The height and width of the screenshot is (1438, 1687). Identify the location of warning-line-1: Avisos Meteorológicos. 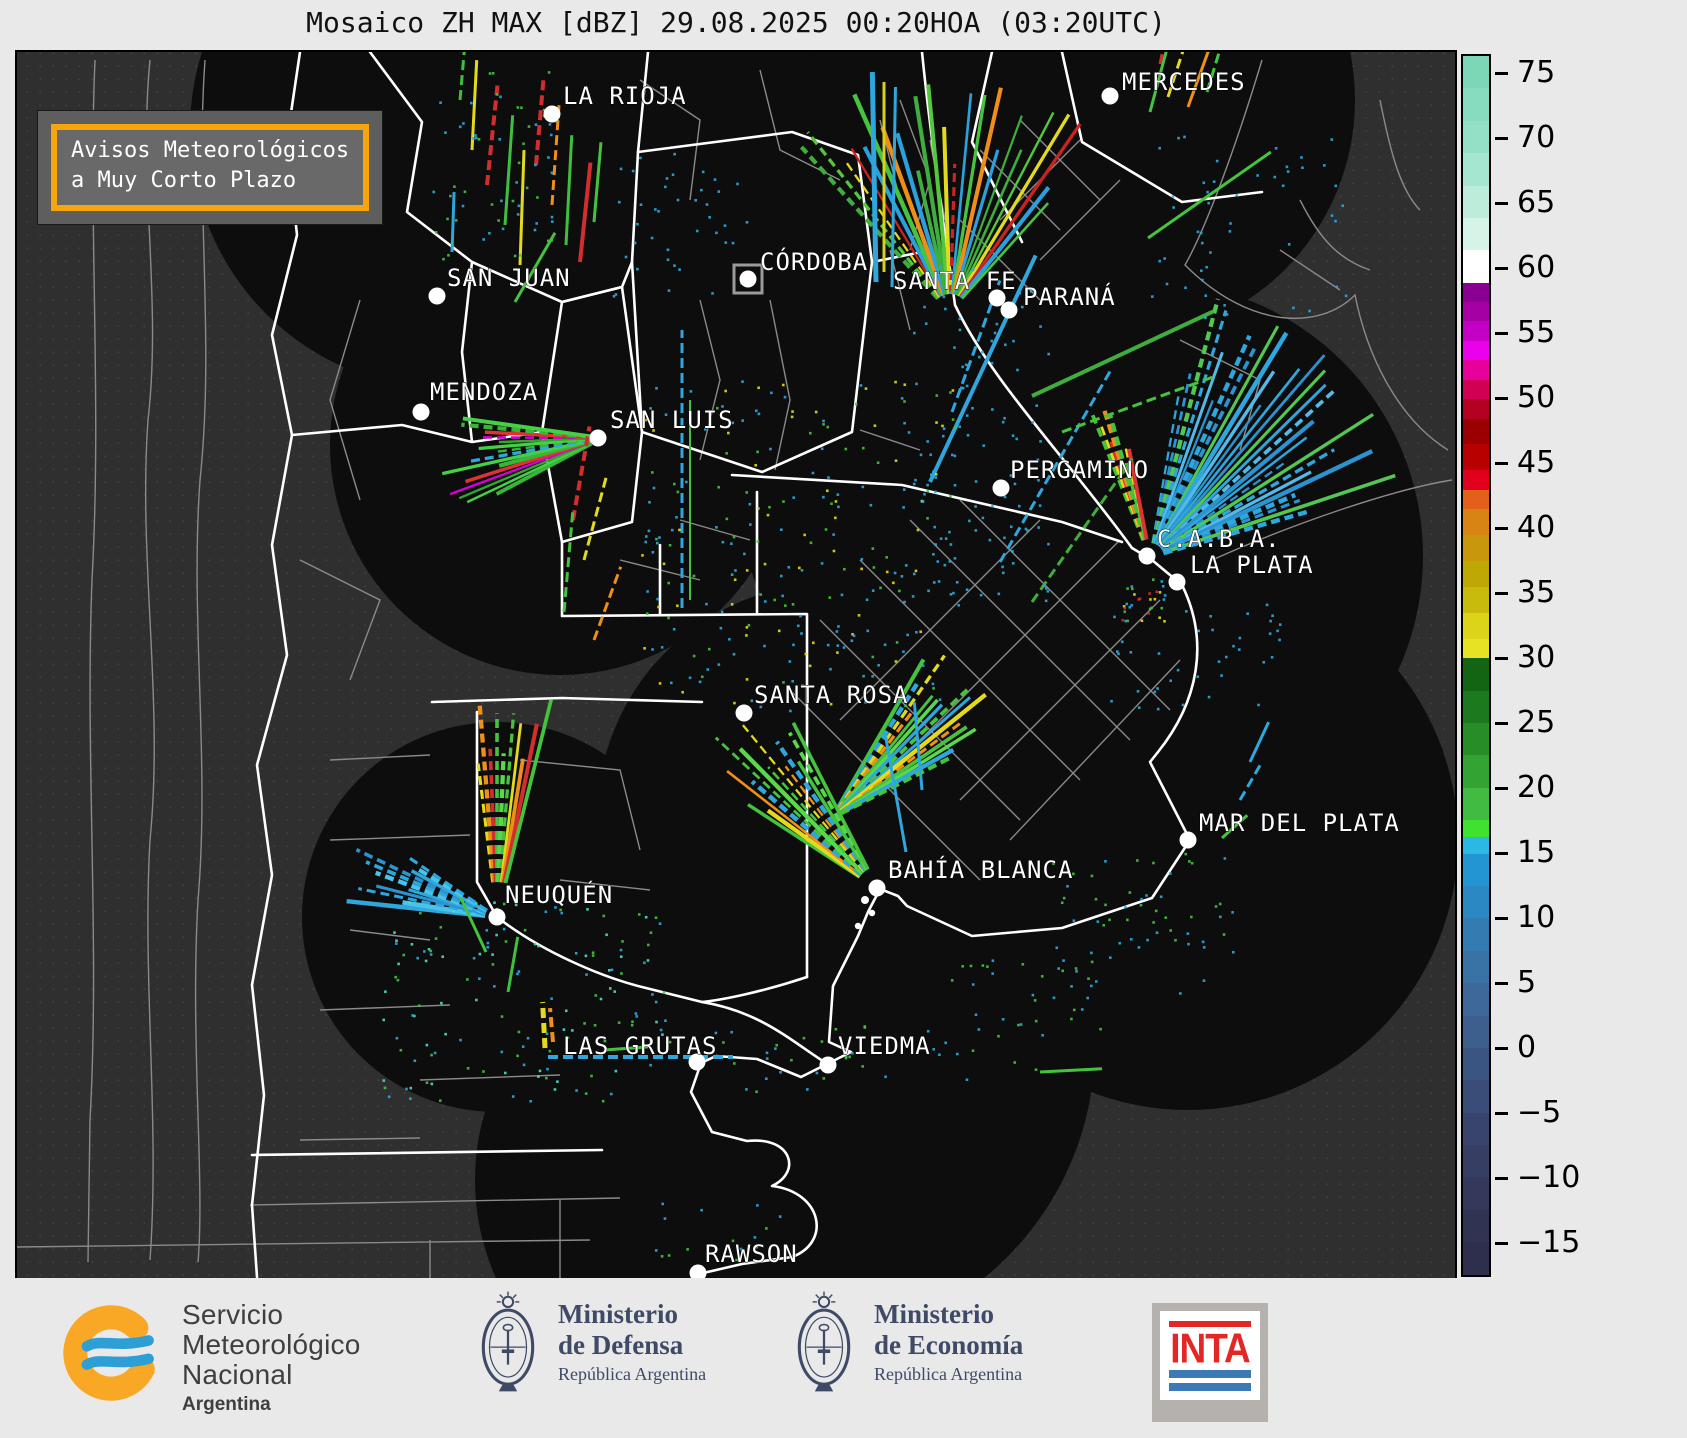
(210, 150).